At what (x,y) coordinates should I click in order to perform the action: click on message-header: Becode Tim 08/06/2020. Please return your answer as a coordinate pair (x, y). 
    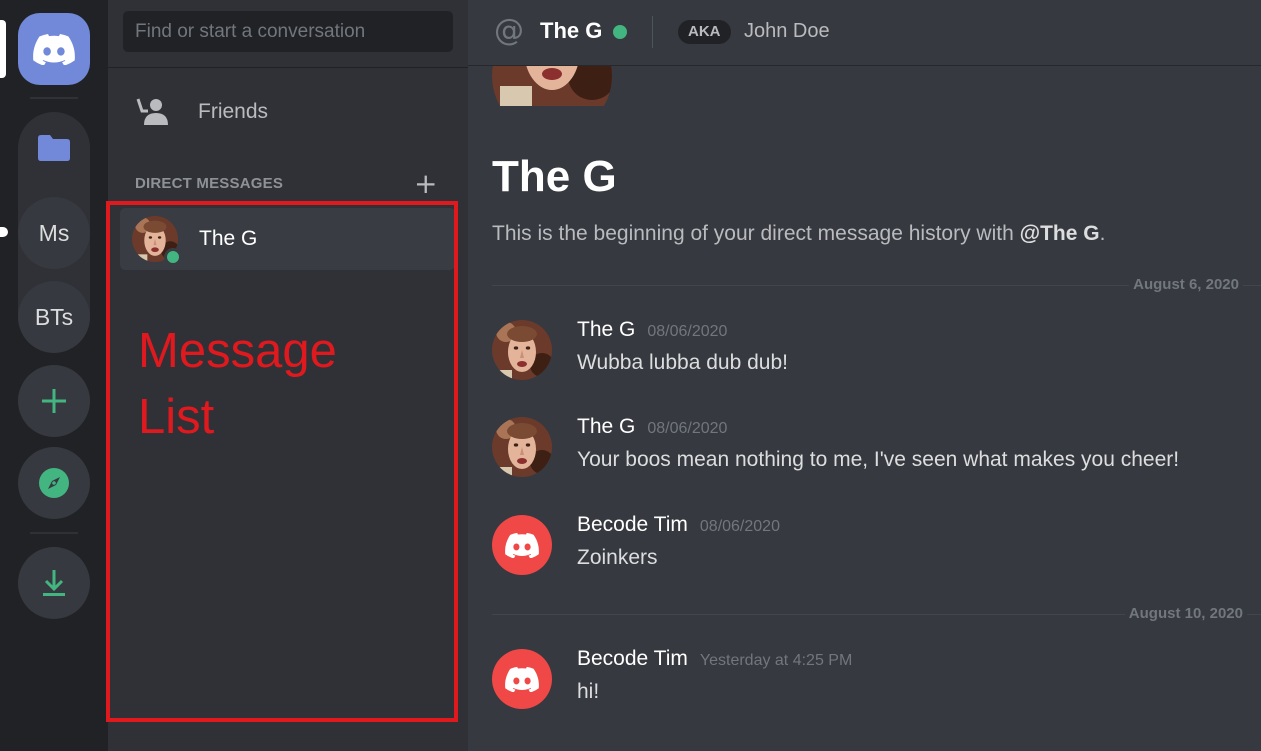
    Looking at the image, I should click on (678, 525).